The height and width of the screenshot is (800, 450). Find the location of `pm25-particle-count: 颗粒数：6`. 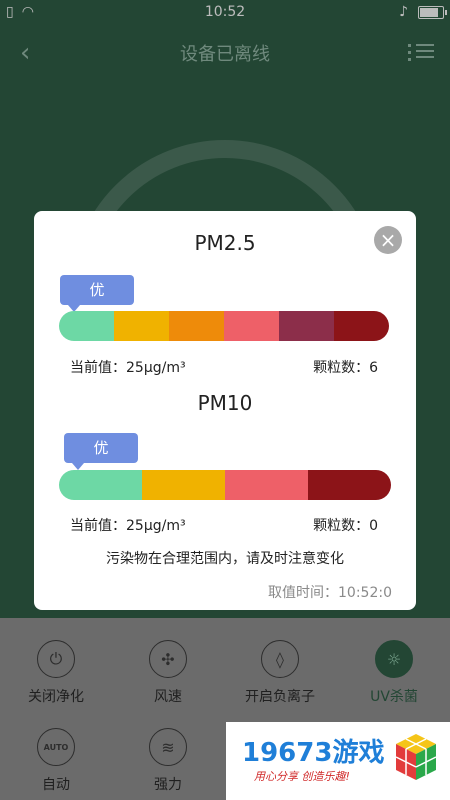

pm25-particle-count: 颗粒数：6 is located at coordinates (345, 368).